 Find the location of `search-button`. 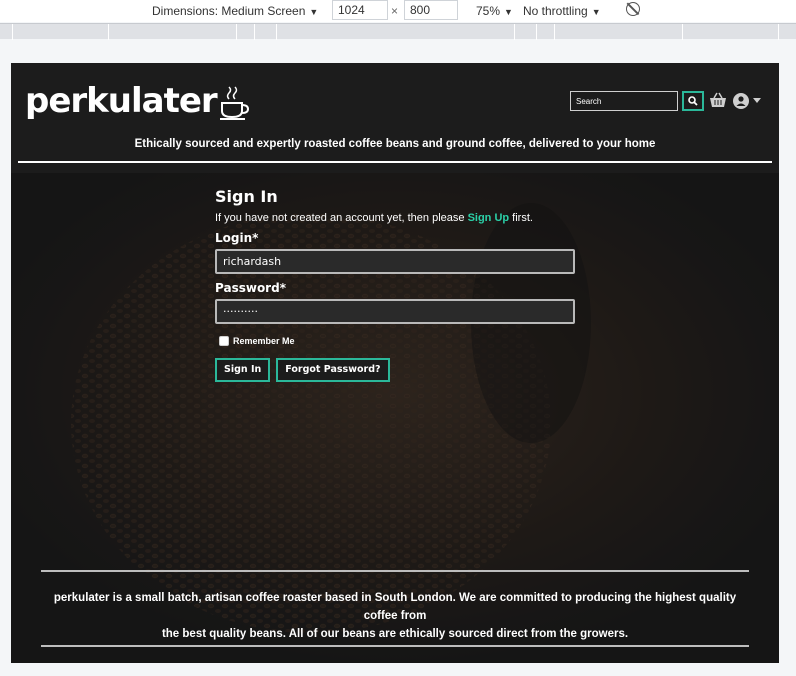

search-button is located at coordinates (693, 101).